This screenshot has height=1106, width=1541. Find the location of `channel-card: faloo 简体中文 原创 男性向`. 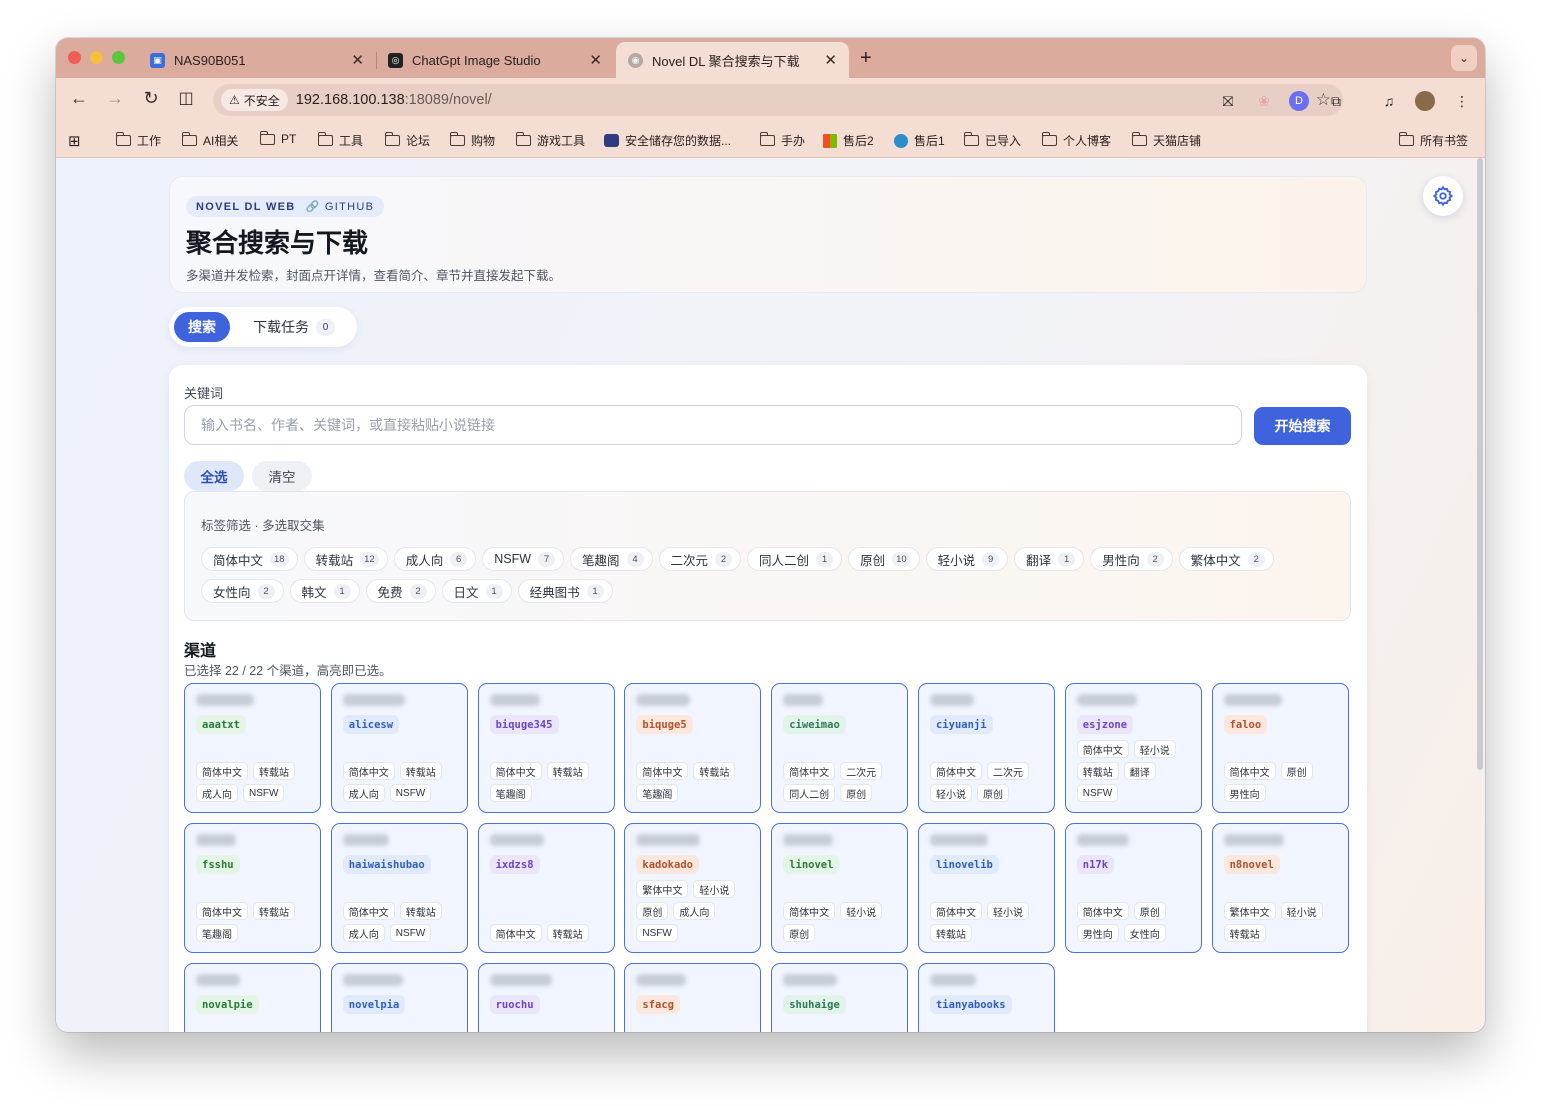

channel-card: faloo 简体中文 原创 男性向 is located at coordinates (1280, 748).